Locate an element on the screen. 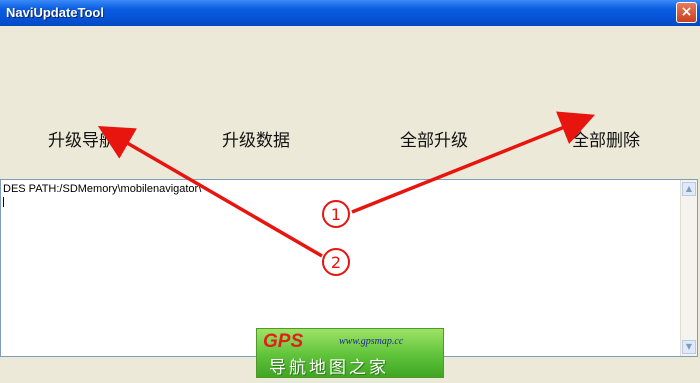 The width and height of the screenshot is (700, 383). watermark-brand: GPS is located at coordinates (283, 341).